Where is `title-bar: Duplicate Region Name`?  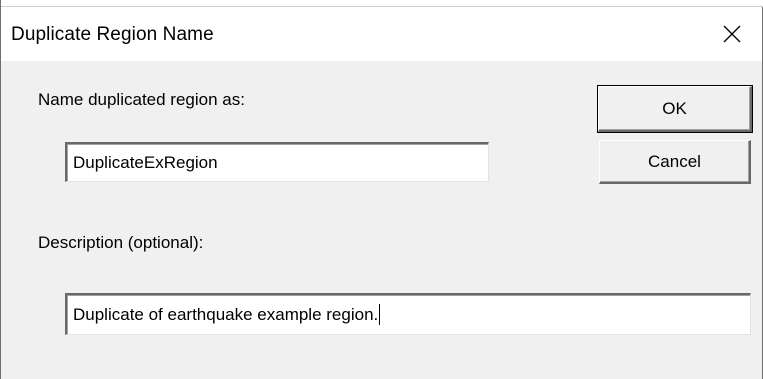 title-bar: Duplicate Region Name is located at coordinates (381, 34).